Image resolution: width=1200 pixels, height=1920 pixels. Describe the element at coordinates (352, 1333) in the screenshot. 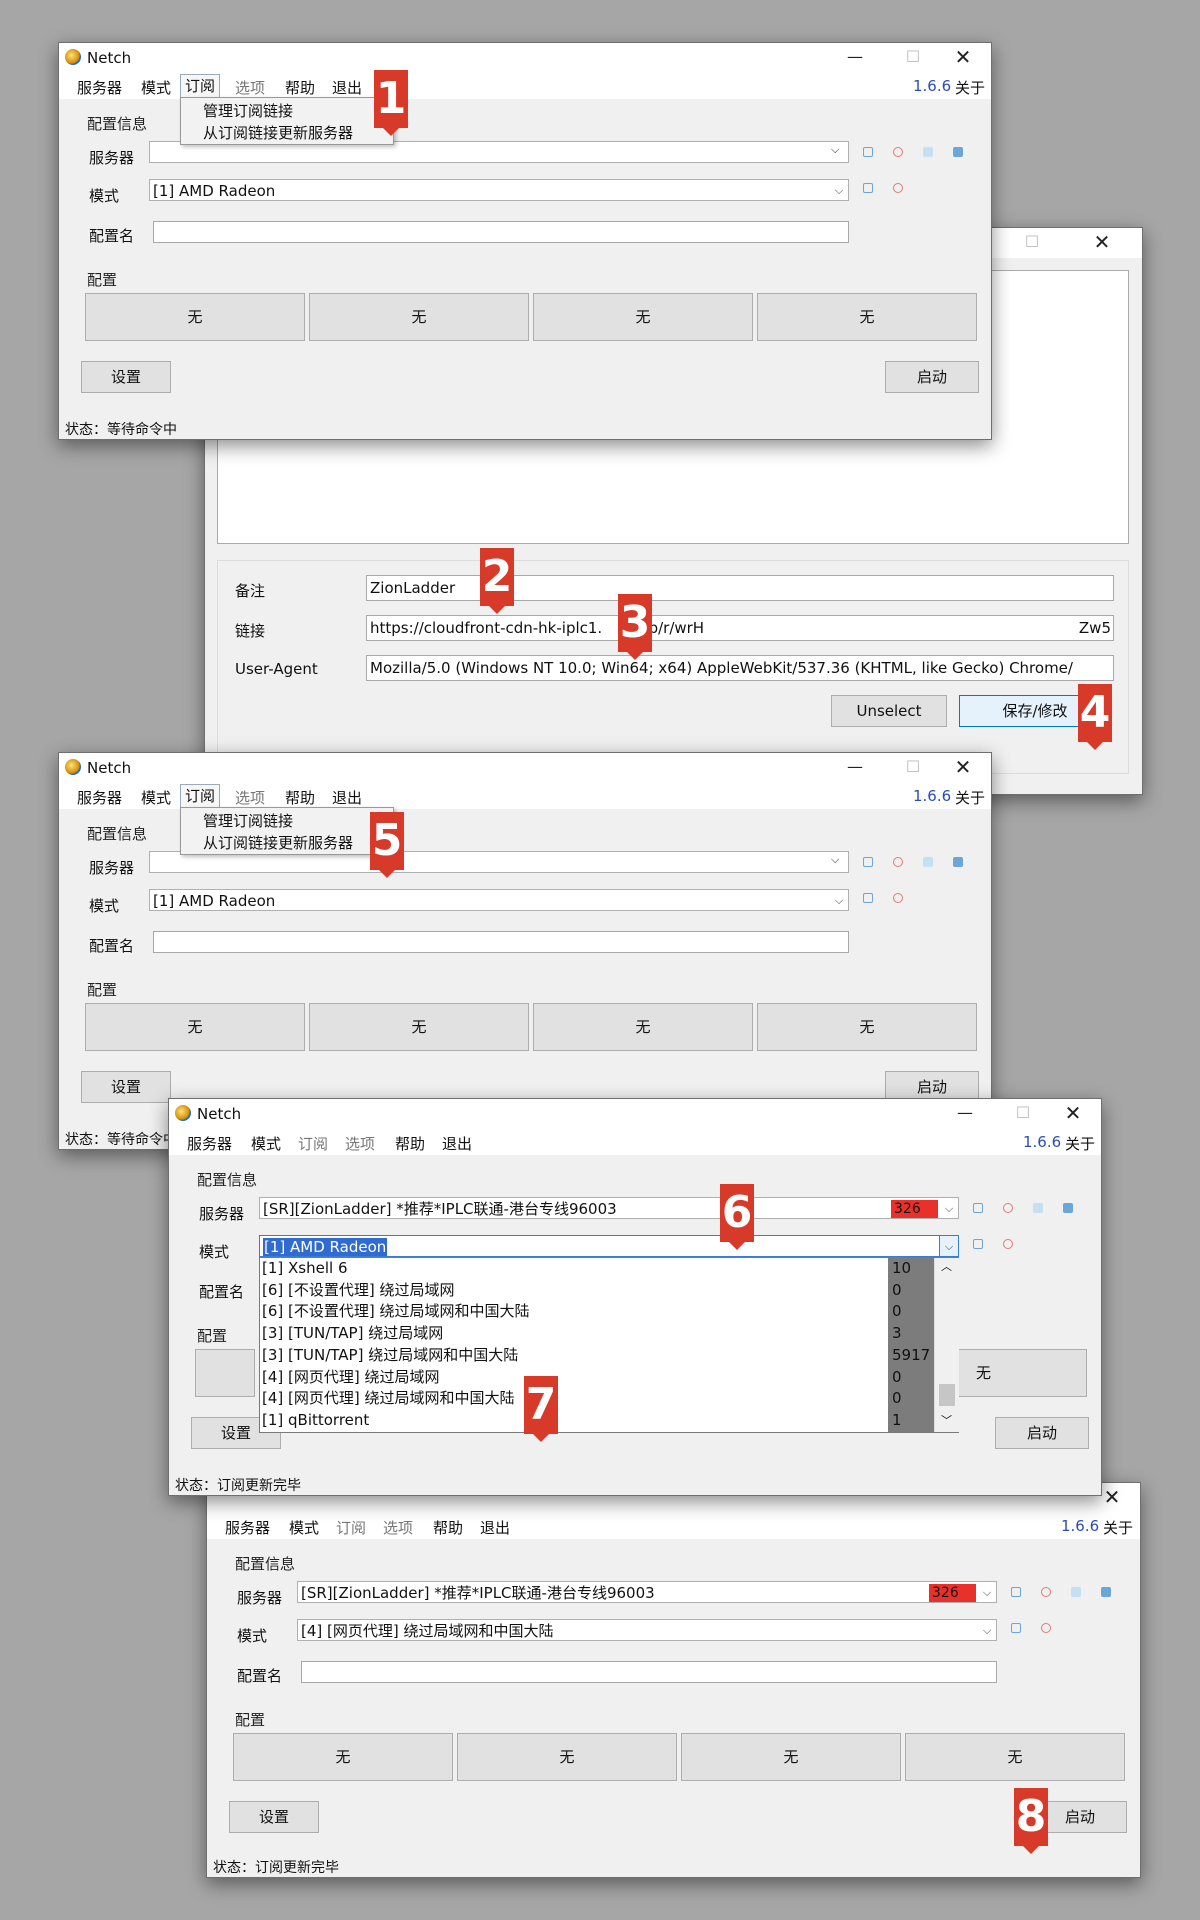

I see `list-item: [3] [TUN/TAP] 绕过局域网` at that location.